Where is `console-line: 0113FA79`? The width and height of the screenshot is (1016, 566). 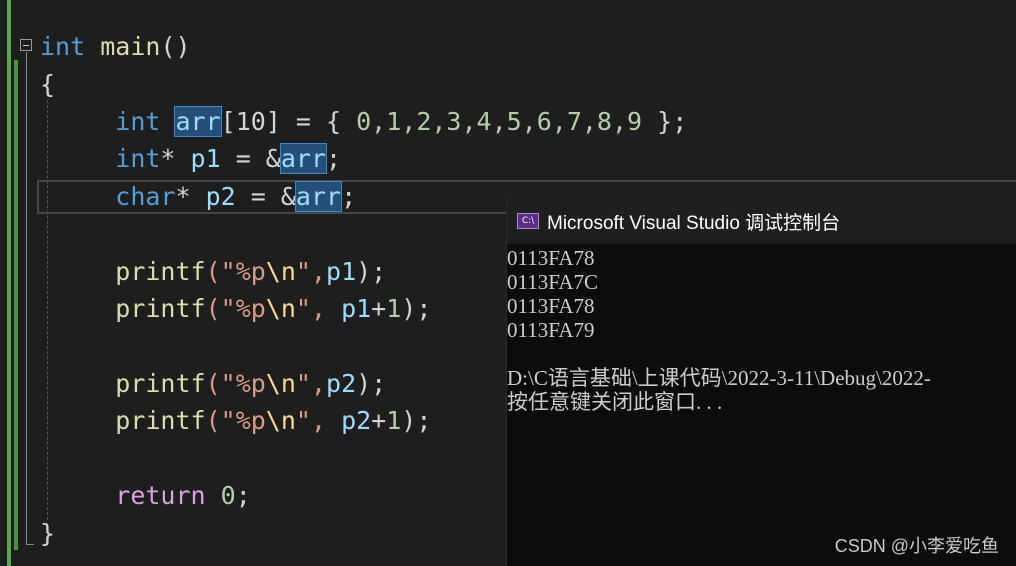
console-line: 0113FA79 is located at coordinates (551, 330).